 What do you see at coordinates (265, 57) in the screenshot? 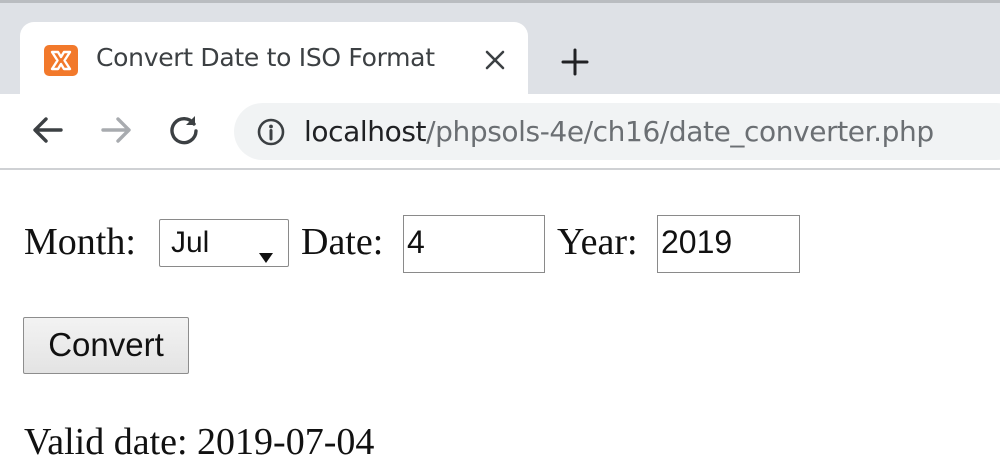
I see `tab-title: Convert Date to ISO Format` at bounding box center [265, 57].